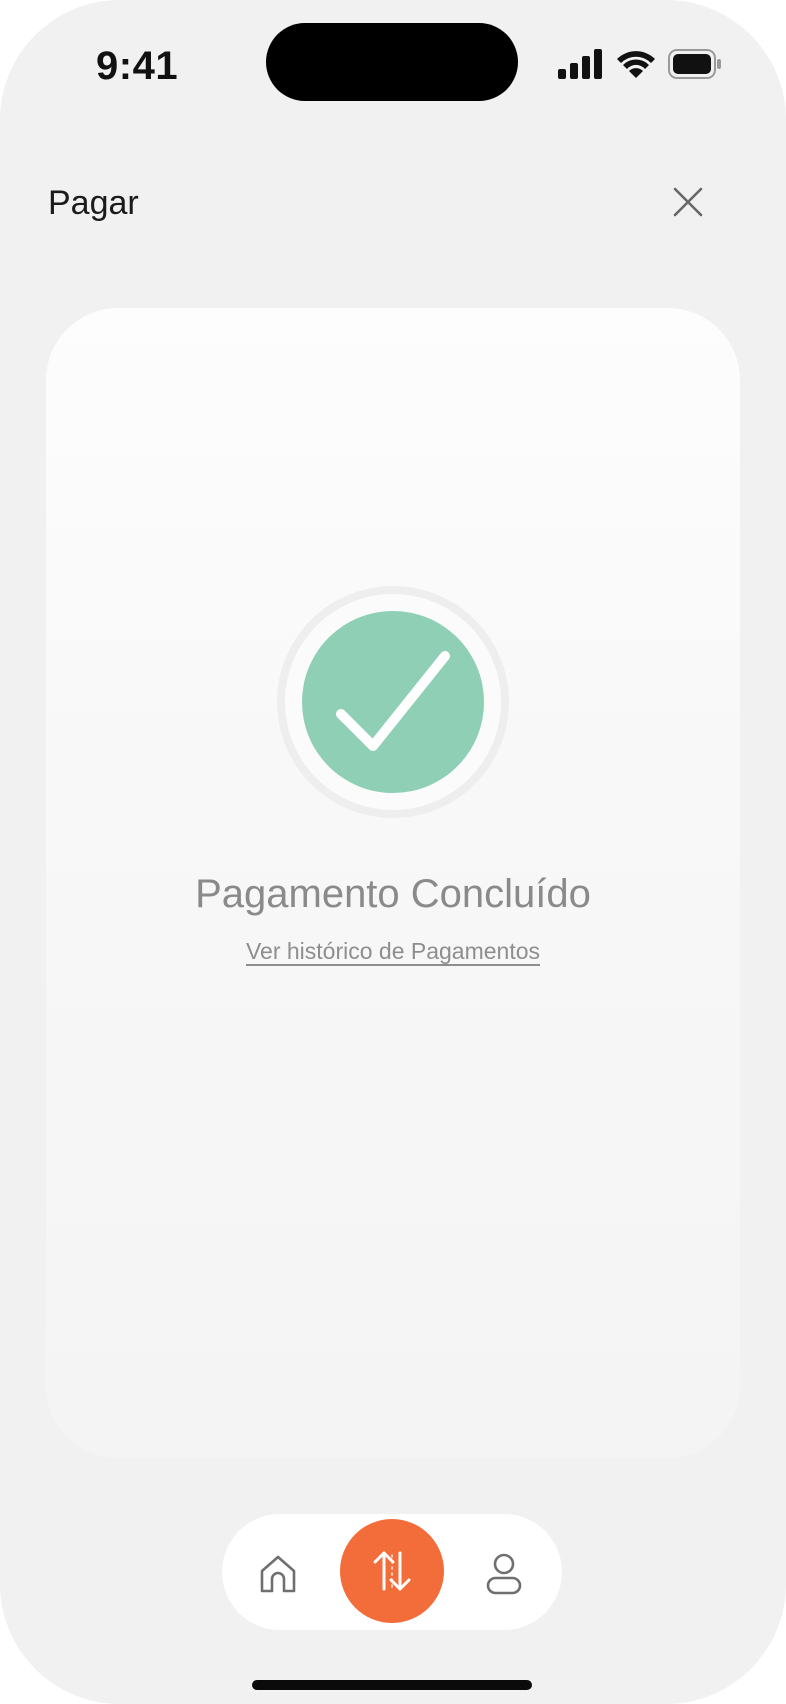  What do you see at coordinates (636, 64) in the screenshot?
I see `wifi-icon` at bounding box center [636, 64].